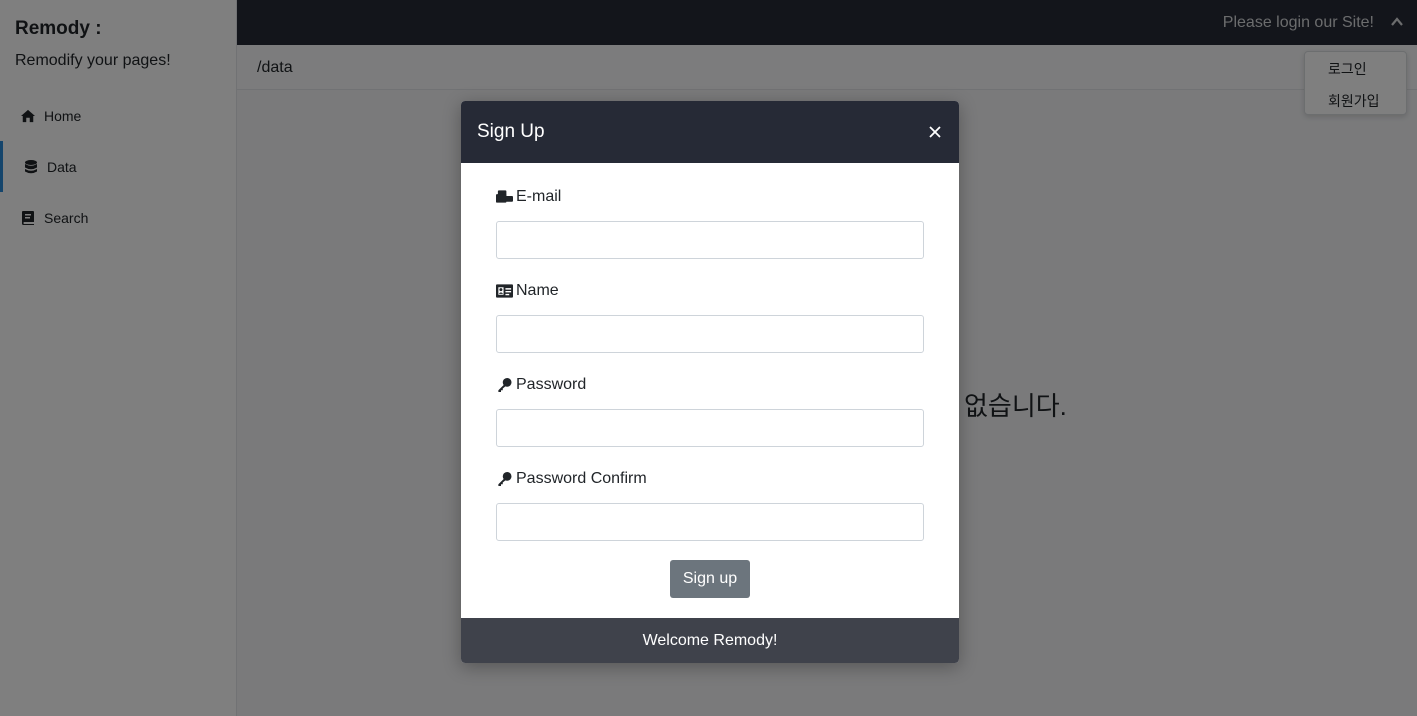 The width and height of the screenshot is (1417, 716). Describe the element at coordinates (710, 197) in the screenshot. I see `email-label: E-mail` at that location.